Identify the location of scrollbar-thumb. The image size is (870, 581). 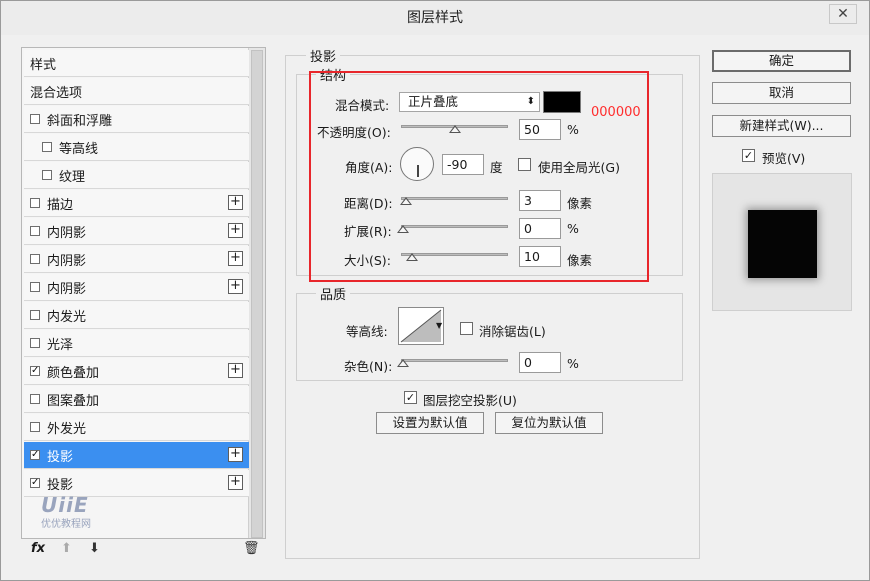
(257, 294).